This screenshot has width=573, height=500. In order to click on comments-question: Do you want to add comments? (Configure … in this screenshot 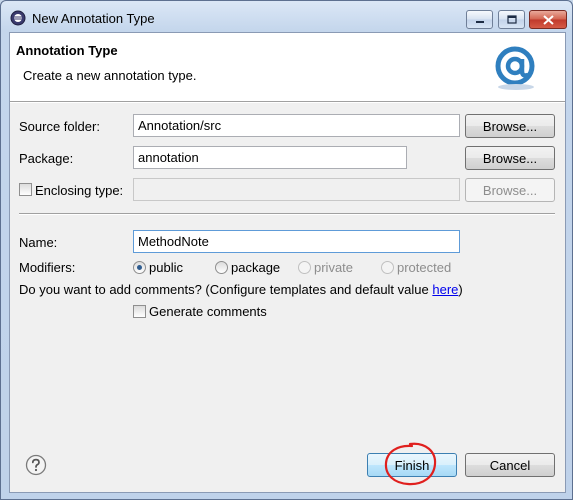, I will do `click(241, 289)`.